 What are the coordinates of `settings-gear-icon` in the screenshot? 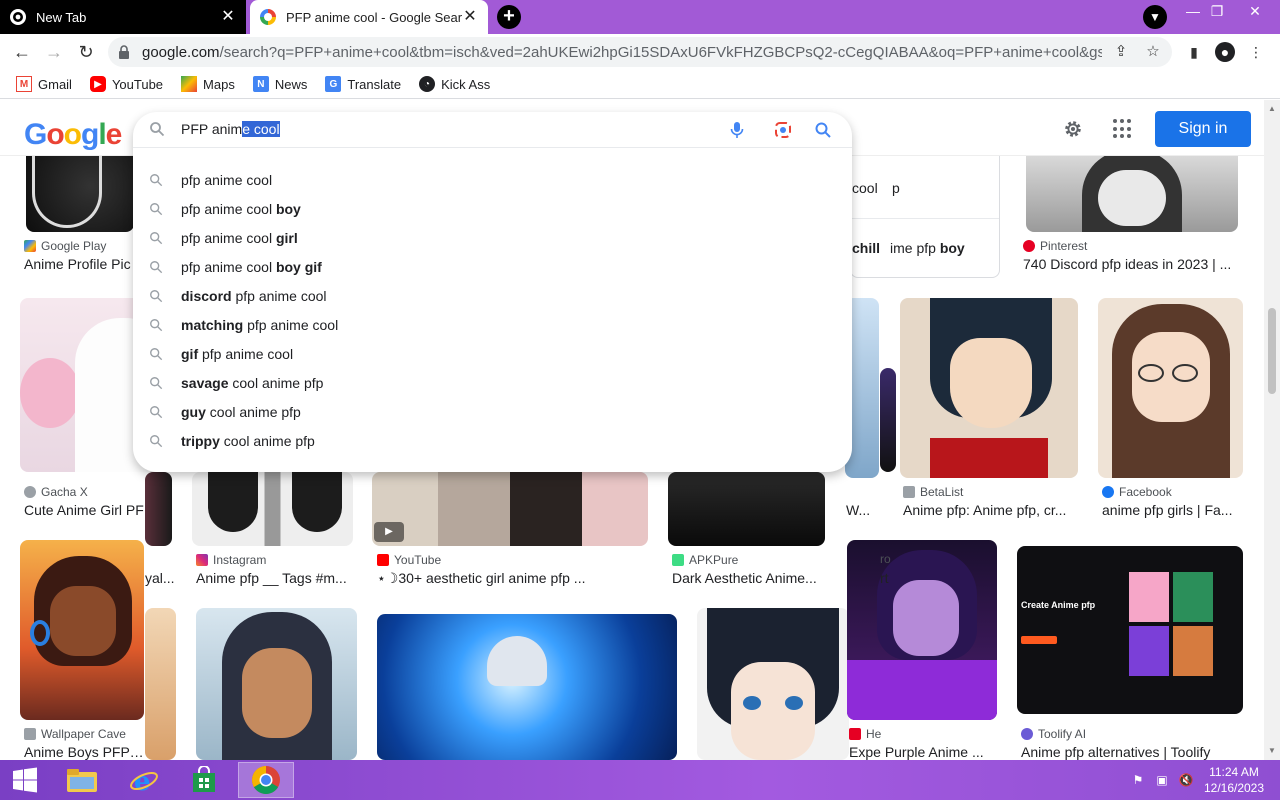 It's located at (1073, 129).